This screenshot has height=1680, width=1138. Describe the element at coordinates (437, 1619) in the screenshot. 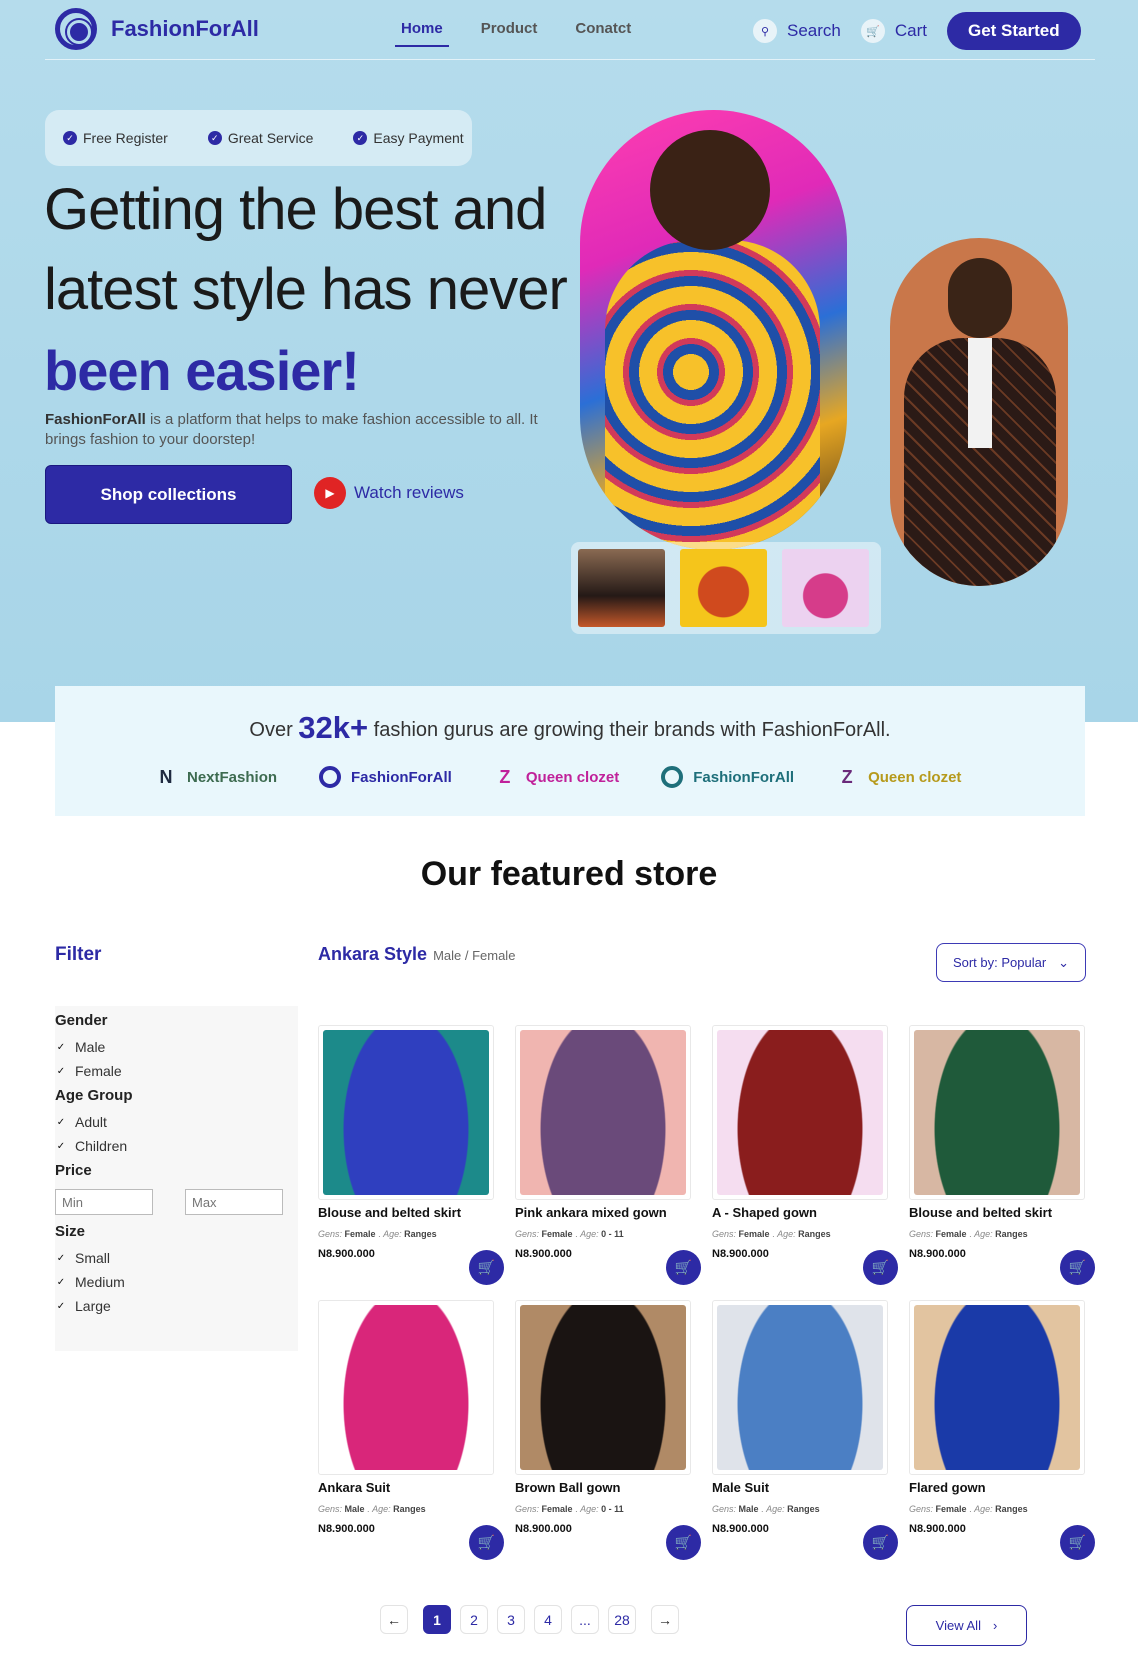

I see `page-button: 1` at that location.